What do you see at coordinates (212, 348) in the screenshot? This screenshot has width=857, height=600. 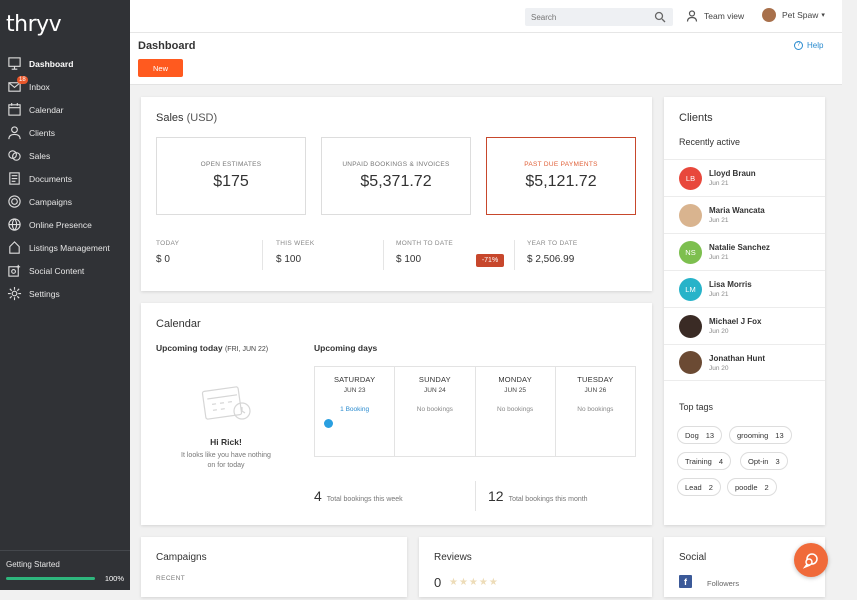 I see `upcoming-today-heading: Upcoming today (FRI, JUN 22)` at bounding box center [212, 348].